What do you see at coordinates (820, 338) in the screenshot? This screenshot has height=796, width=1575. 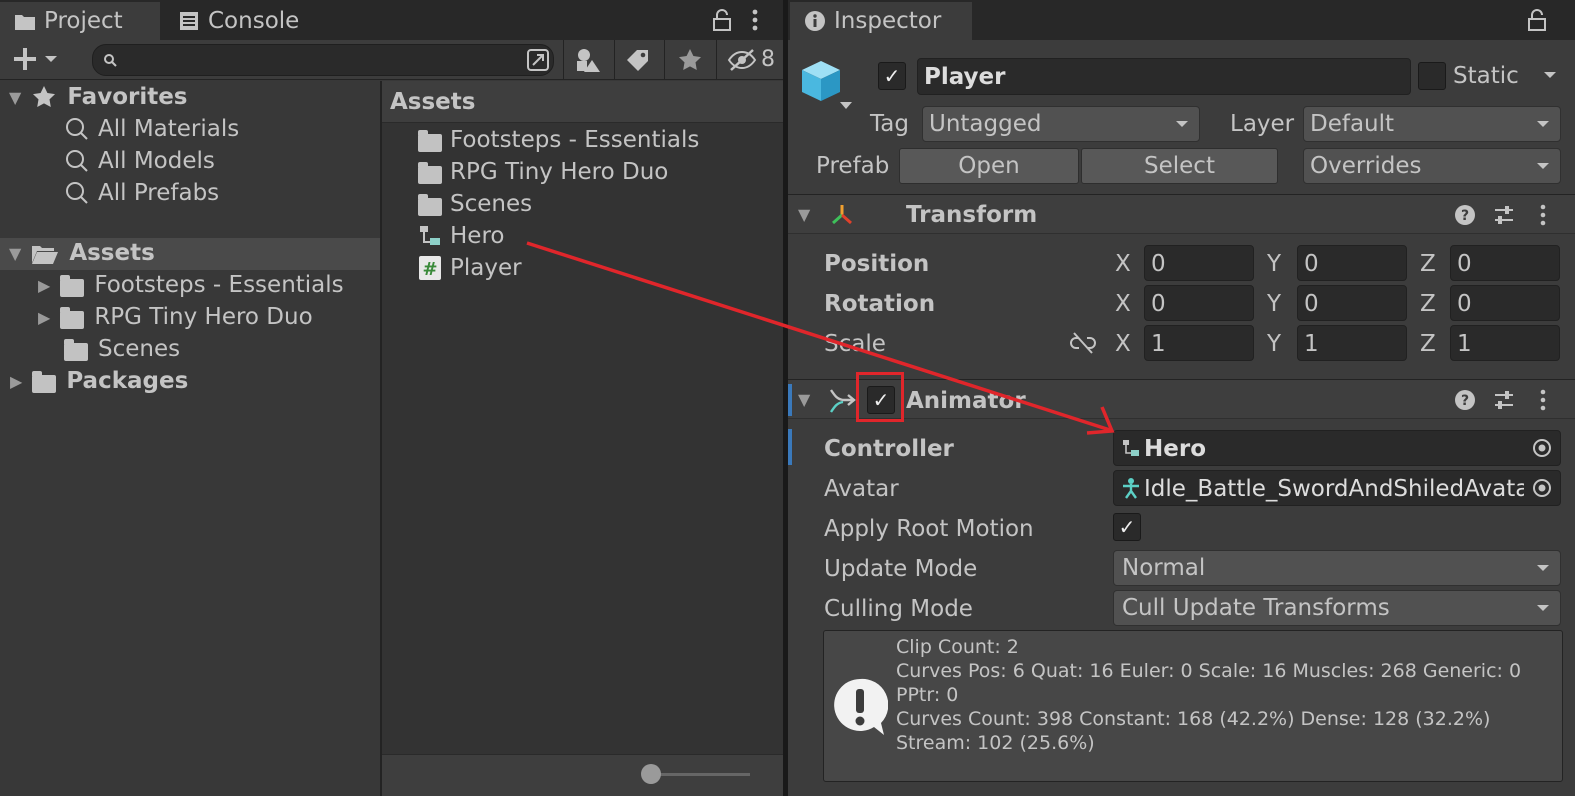 I see `annotation-arrow` at bounding box center [820, 338].